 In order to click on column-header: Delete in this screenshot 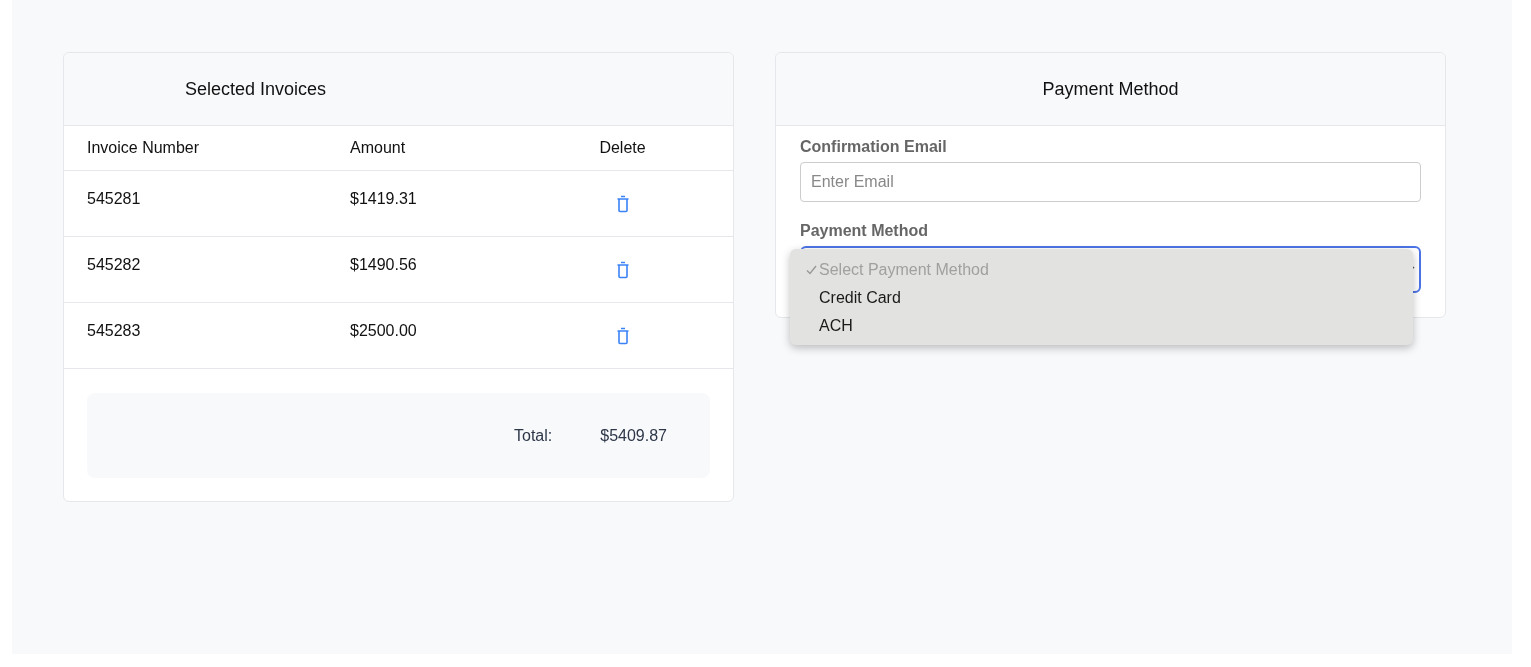, I will do `click(622, 148)`.